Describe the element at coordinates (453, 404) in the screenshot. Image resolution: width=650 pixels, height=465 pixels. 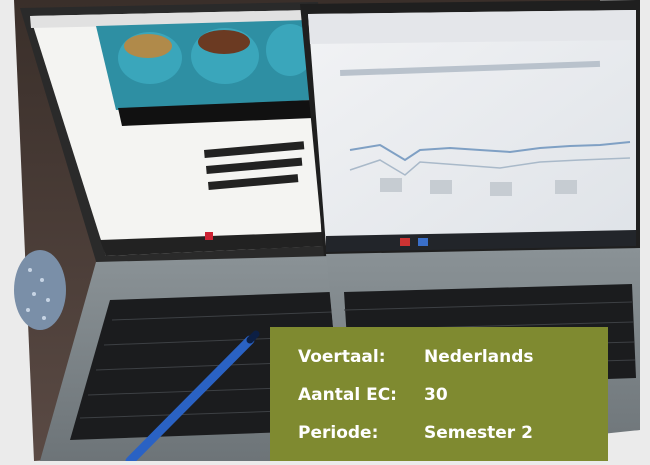
I see `info-row-ec: Aantal EC: 30` at that location.